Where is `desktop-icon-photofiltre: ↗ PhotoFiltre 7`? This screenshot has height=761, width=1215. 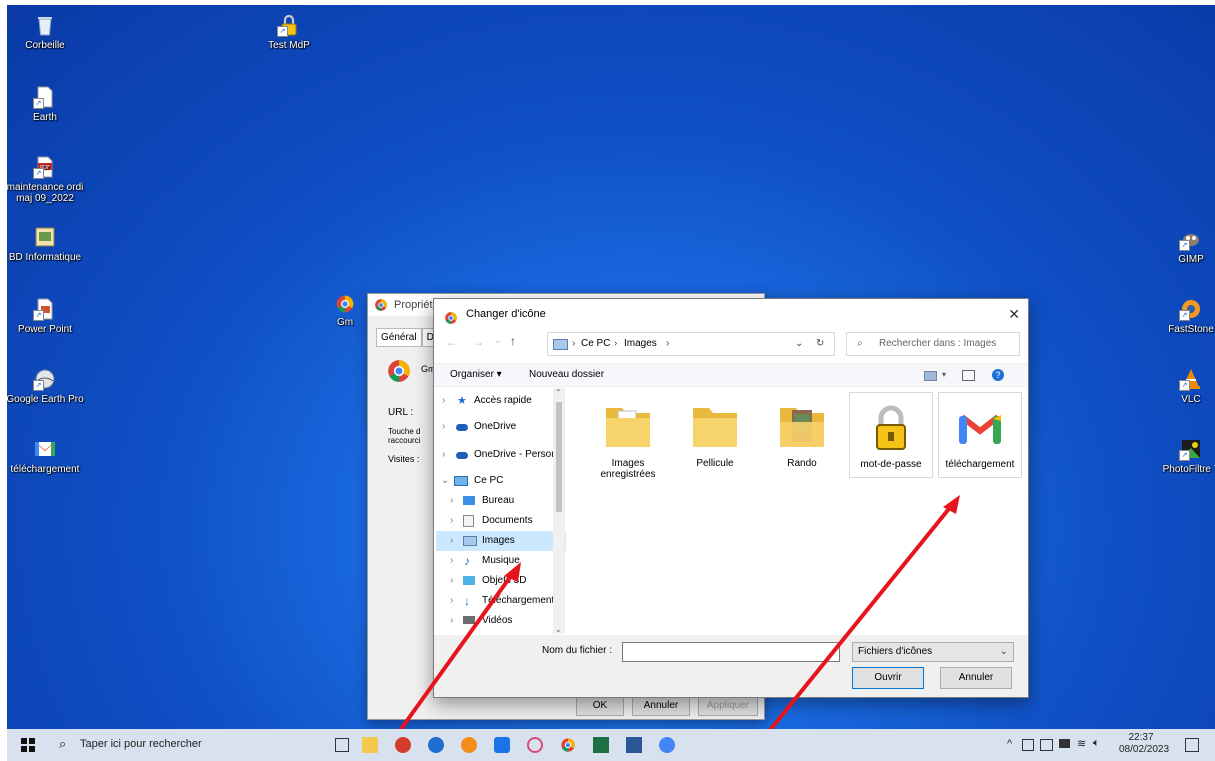 desktop-icon-photofiltre: ↗ PhotoFiltre 7 is located at coordinates (1181, 456).